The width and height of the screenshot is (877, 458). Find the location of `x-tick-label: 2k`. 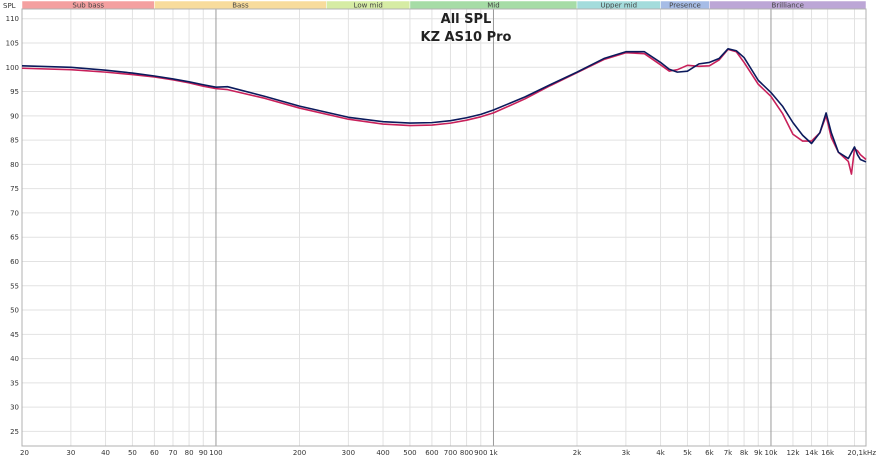

x-tick-label: 2k is located at coordinates (577, 453).